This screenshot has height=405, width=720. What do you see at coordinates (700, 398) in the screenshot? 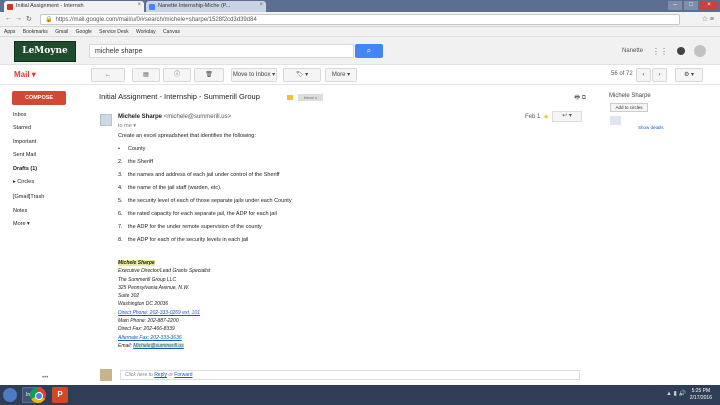
I see `clock-date: 2/17/2016` at bounding box center [700, 398].